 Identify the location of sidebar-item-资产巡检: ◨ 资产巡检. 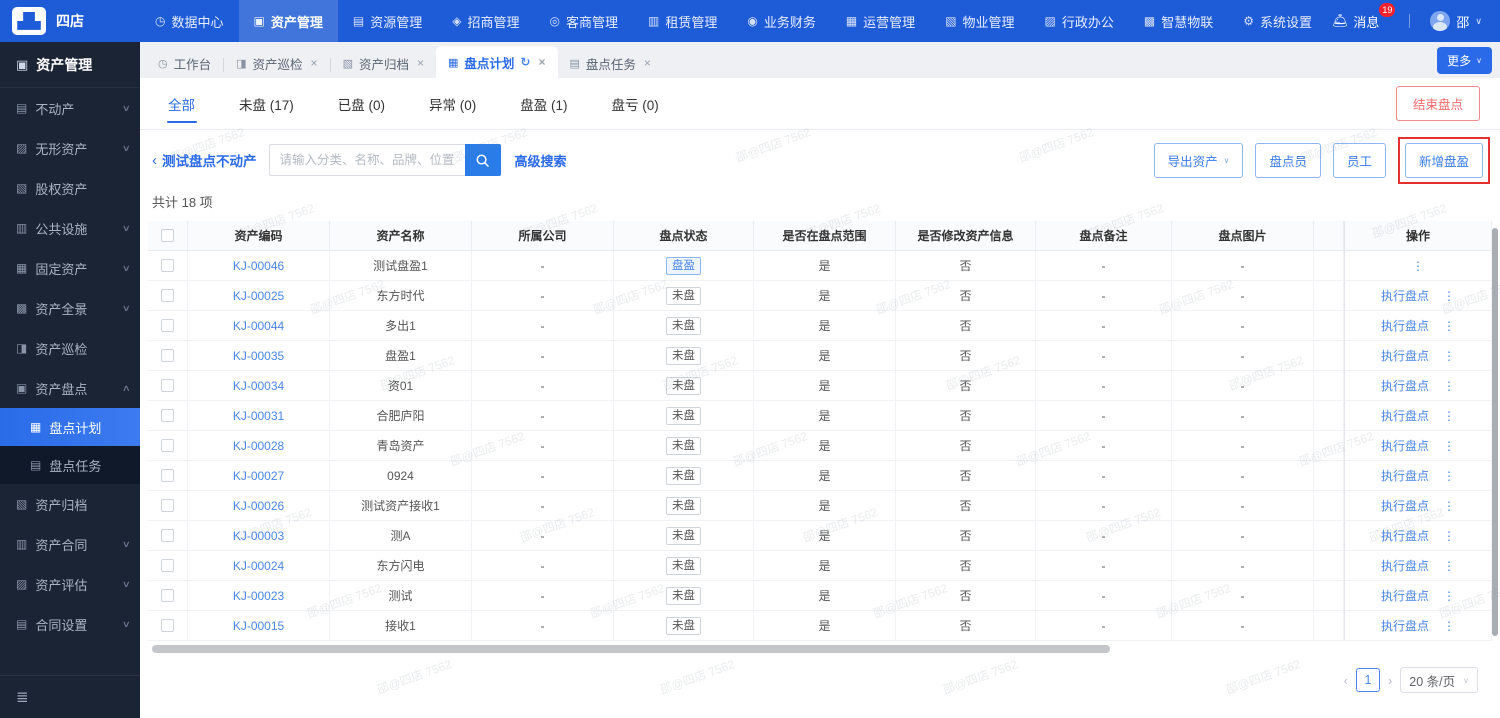
(70, 348).